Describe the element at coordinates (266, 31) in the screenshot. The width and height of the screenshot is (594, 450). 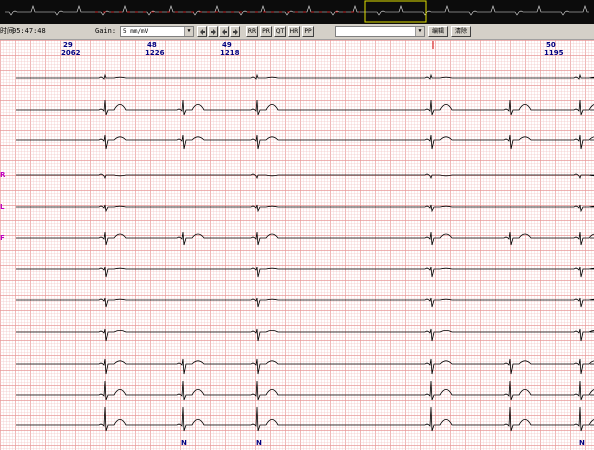
I see `pr-button: PR` at that location.